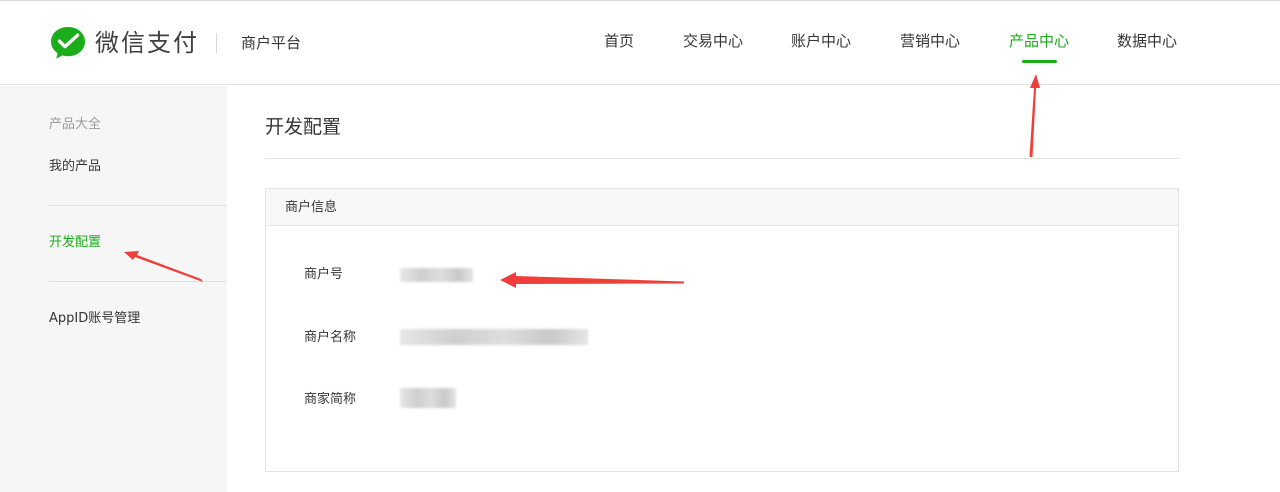 This screenshot has width=1280, height=492. Describe the element at coordinates (1034, 115) in the screenshot. I see `arrow-to-product-center` at that location.